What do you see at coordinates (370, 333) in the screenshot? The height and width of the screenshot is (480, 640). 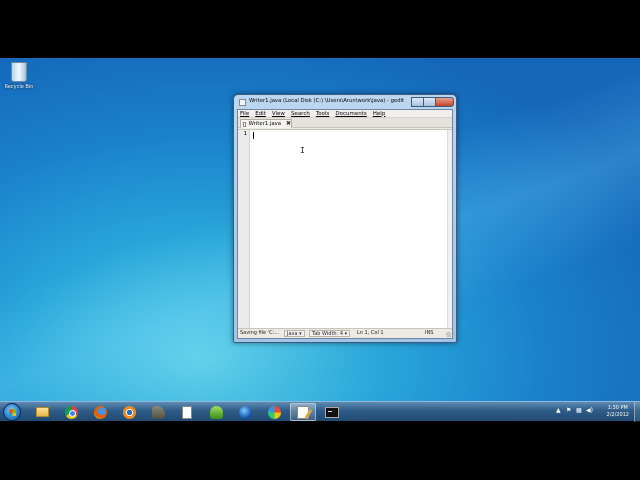 I see `cursor-position: Ln 1, Col 1` at bounding box center [370, 333].